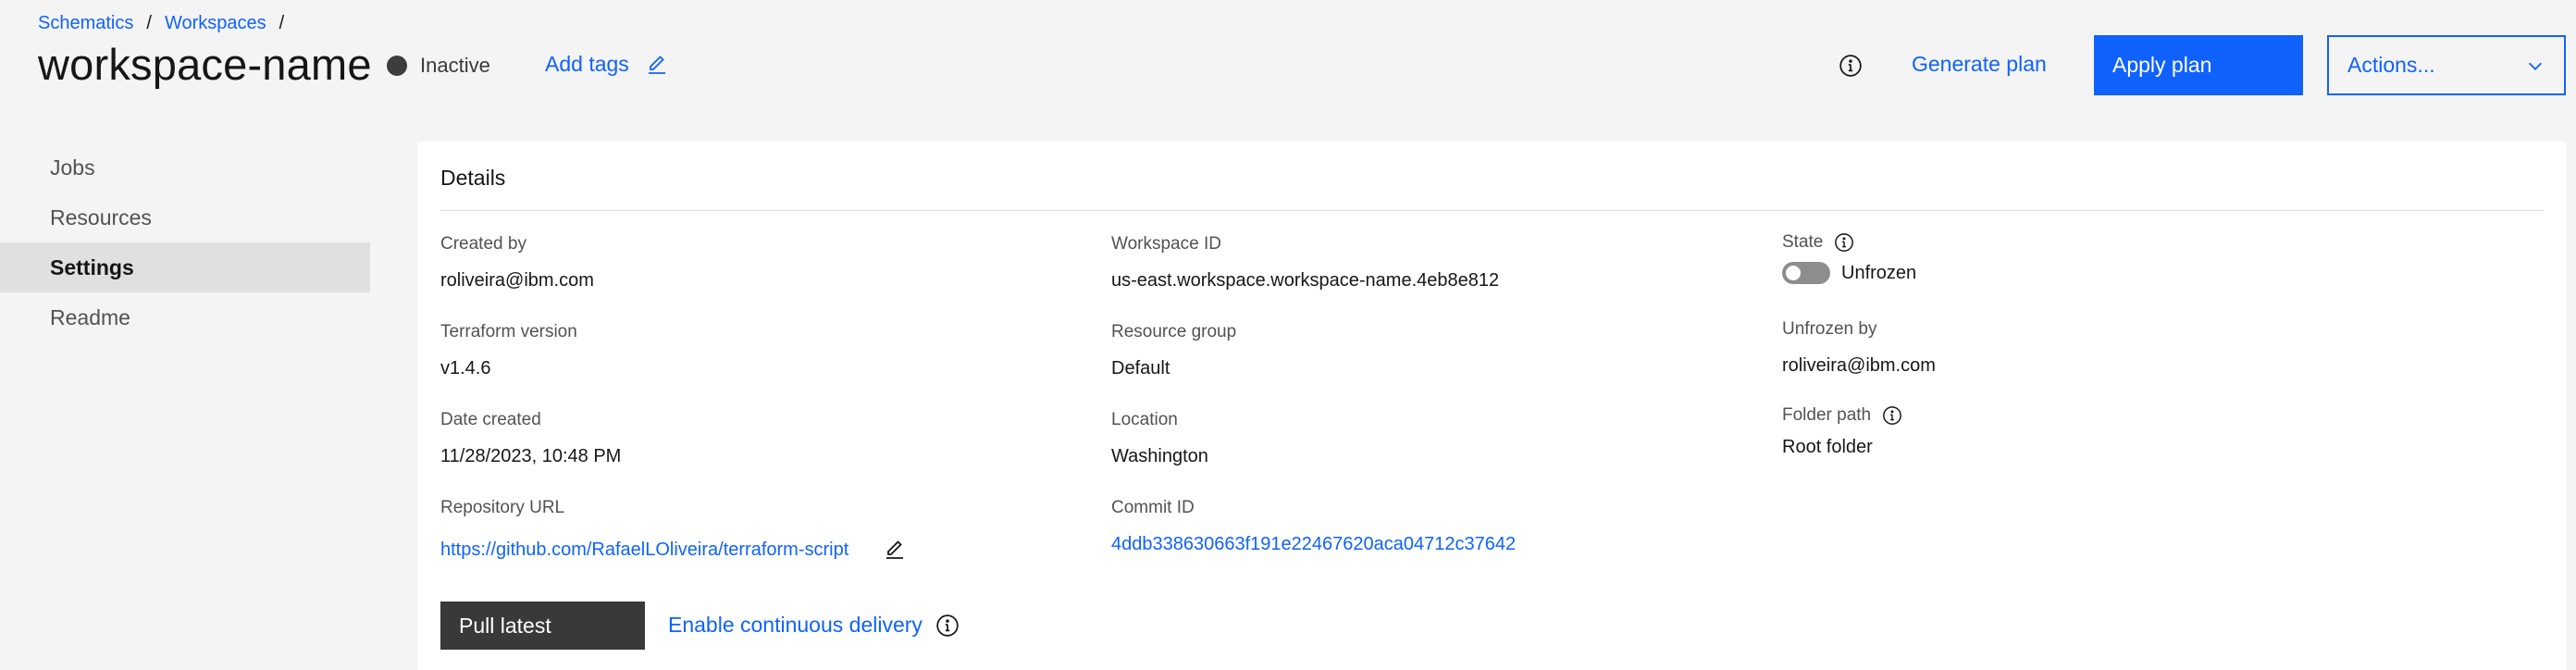  Describe the element at coordinates (1313, 545) in the screenshot. I see `commit-id-link: 4ddb338630663f191e22467620aca04712c37642` at that location.